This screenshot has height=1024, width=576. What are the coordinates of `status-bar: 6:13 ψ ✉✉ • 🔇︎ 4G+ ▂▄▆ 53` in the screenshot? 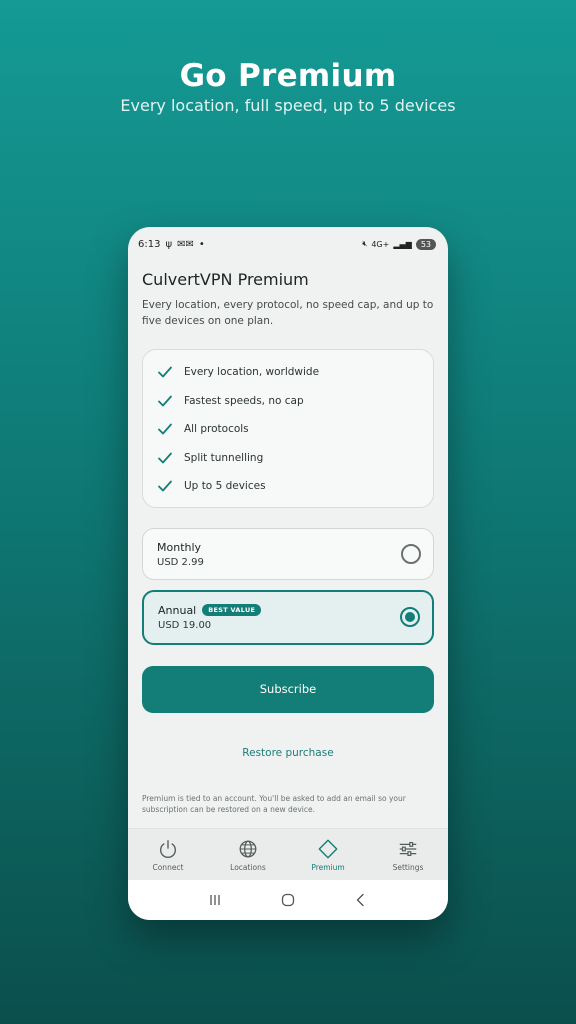 It's located at (288, 244).